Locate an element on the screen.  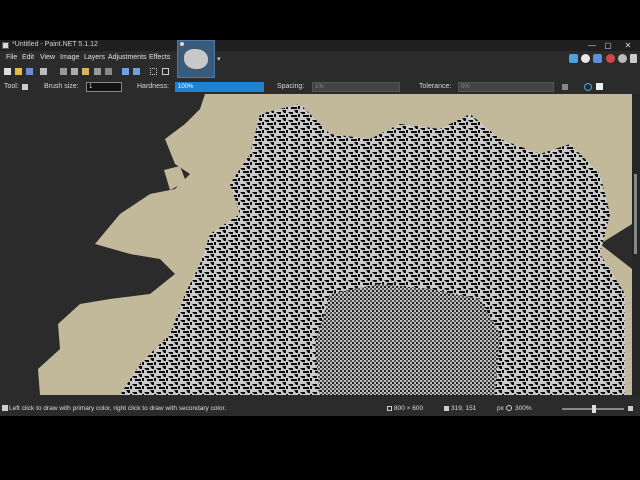
help-icon is located at coordinates (633, 58).